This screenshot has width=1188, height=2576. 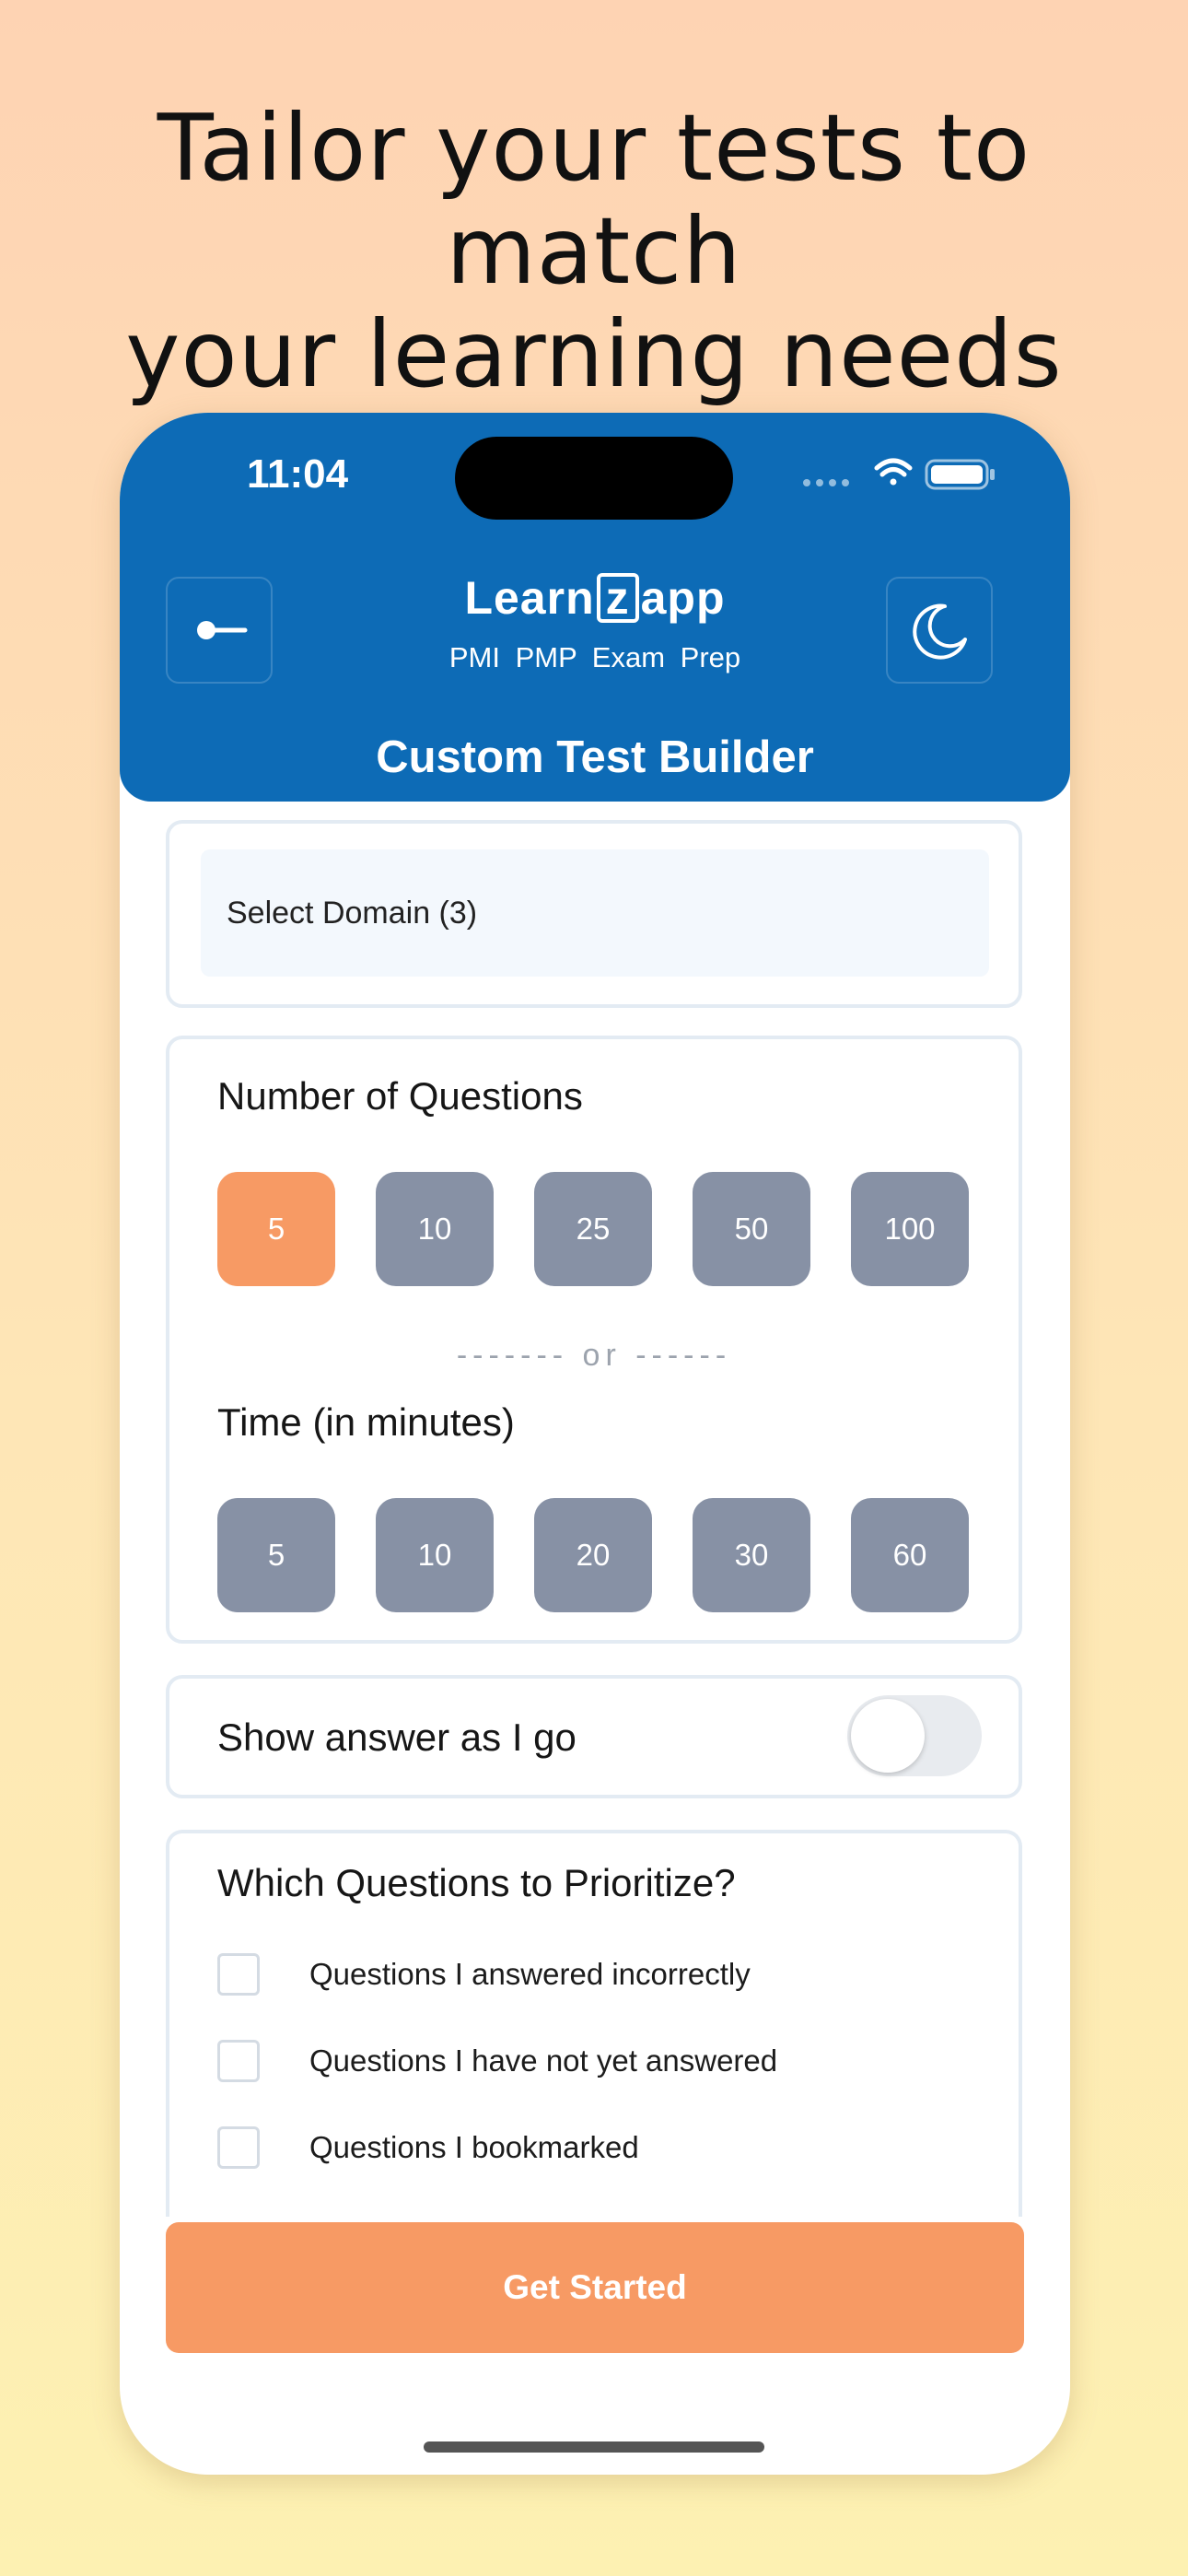 I want to click on time-options: 5 10 20 30 60, so click(x=595, y=1555).